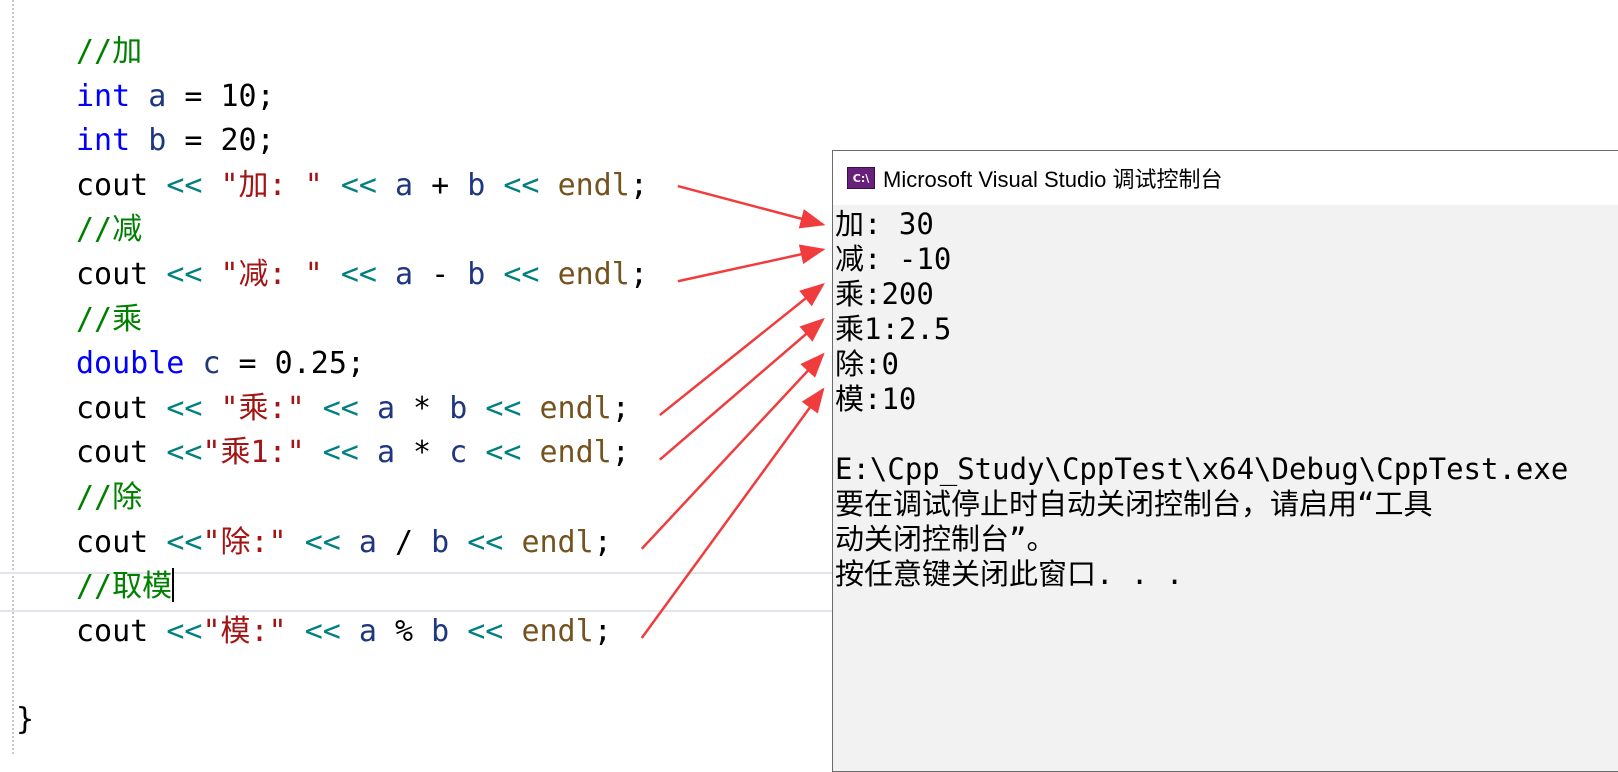  What do you see at coordinates (362, 275) in the screenshot?
I see `code-line: cout << "减: " << a - b << endl;` at bounding box center [362, 275].